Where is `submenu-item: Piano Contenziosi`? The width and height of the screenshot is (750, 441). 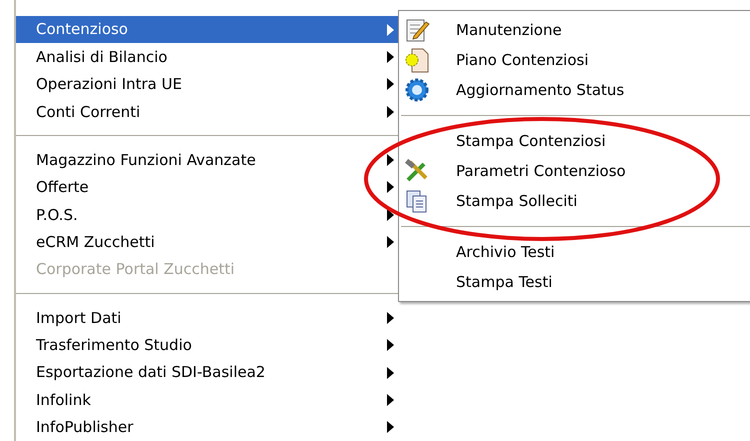
submenu-item: Piano Contenziosi is located at coordinates (574, 60).